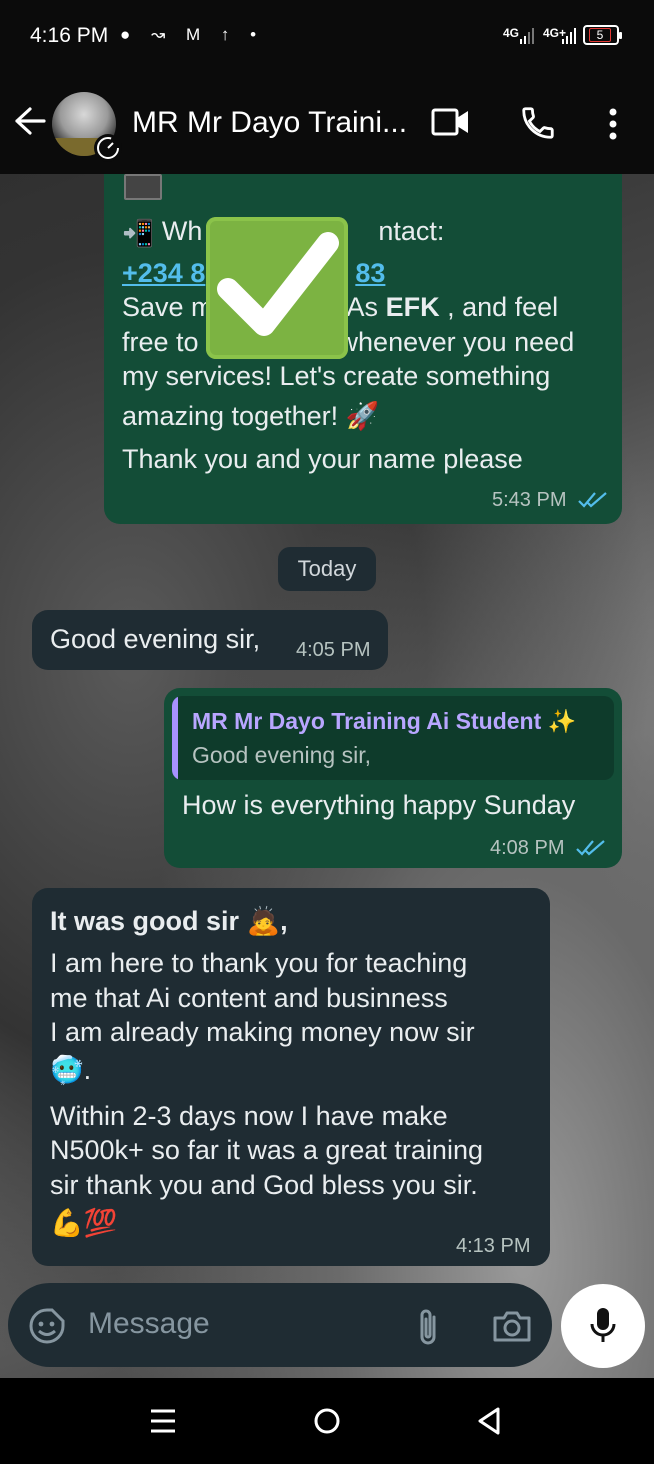 The image size is (654, 1464). Describe the element at coordinates (327, 569) in the screenshot. I see `date-separator: Today` at that location.